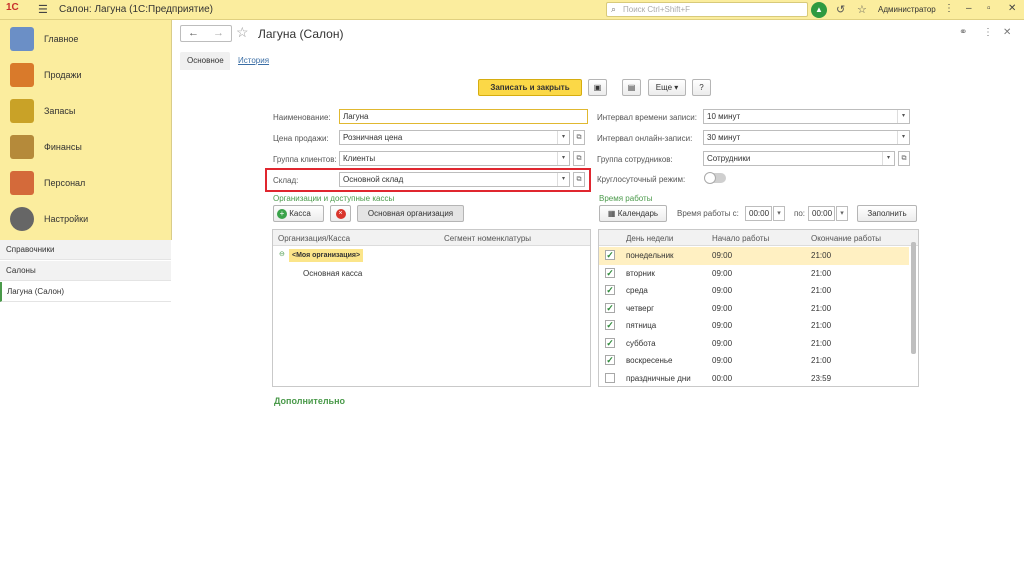  I want to click on favorites-icon: ☆, so click(862, 9).